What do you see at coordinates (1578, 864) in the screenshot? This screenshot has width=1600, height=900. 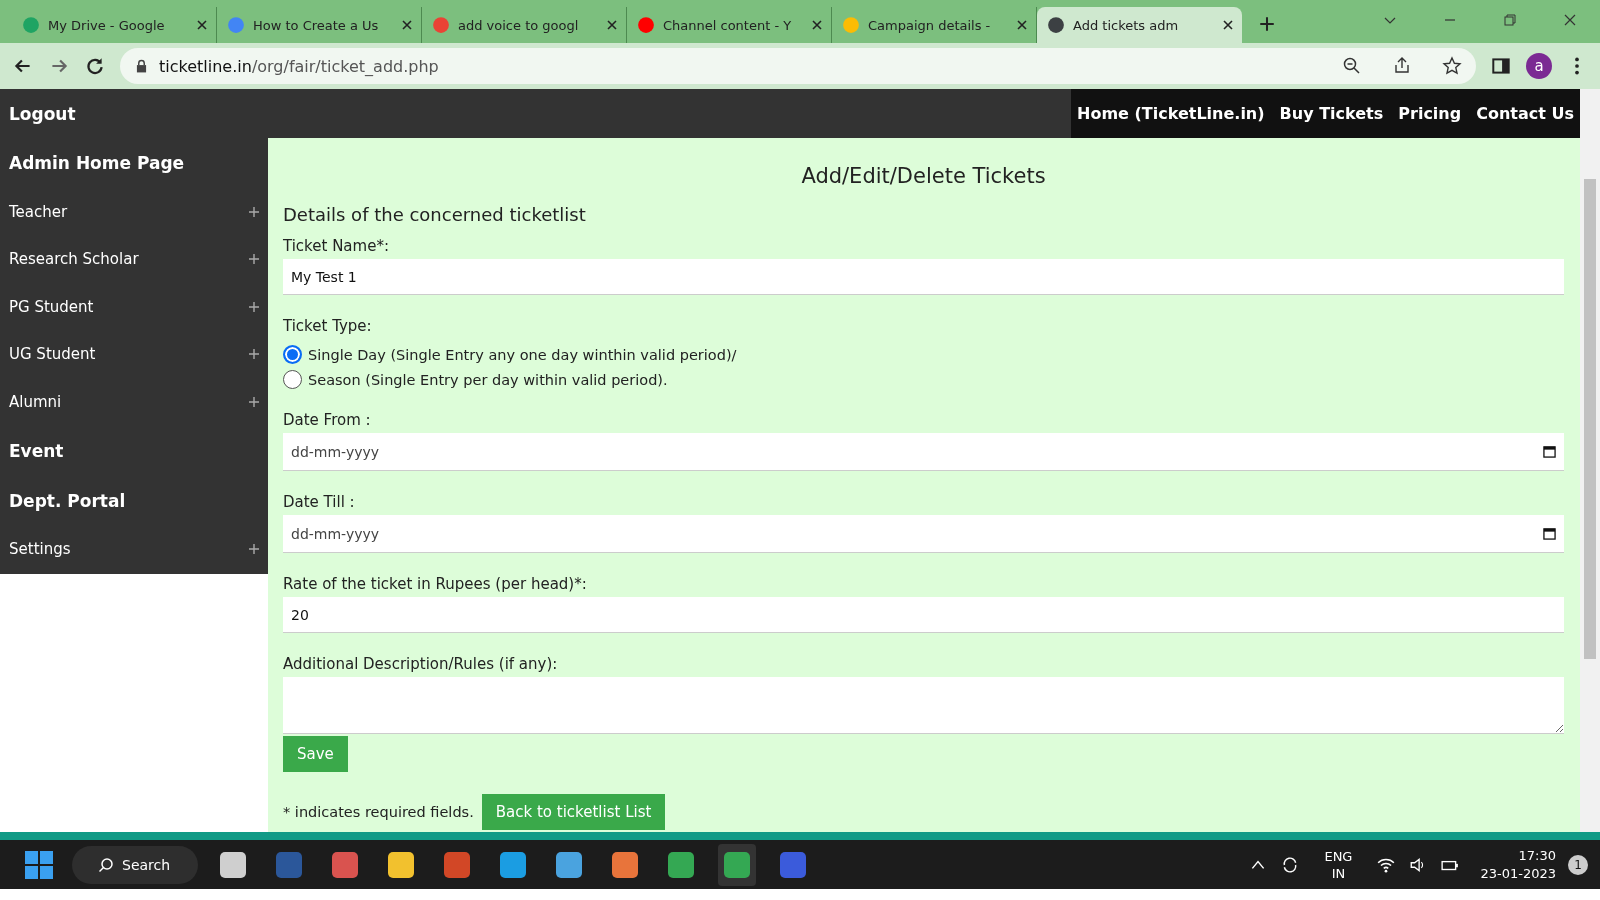 I see `notification-badge: 1` at bounding box center [1578, 864].